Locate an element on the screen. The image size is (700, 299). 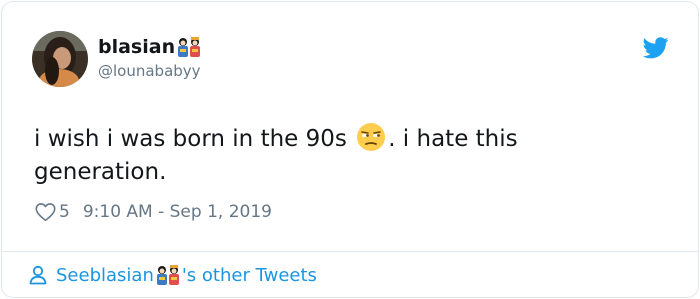
user-info: blasian @lounababyy is located at coordinates (150, 57).